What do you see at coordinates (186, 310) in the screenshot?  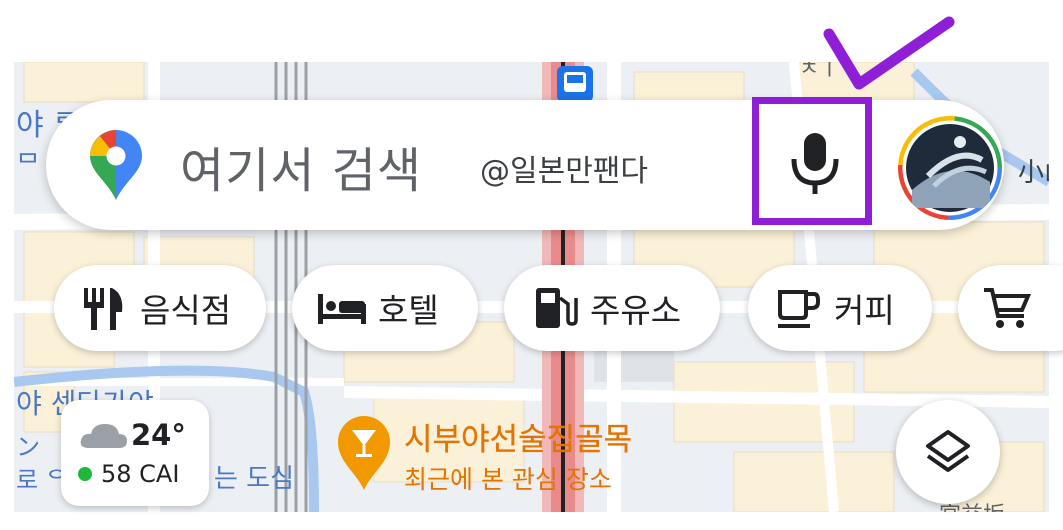 I see `chip-label: 음식점` at bounding box center [186, 310].